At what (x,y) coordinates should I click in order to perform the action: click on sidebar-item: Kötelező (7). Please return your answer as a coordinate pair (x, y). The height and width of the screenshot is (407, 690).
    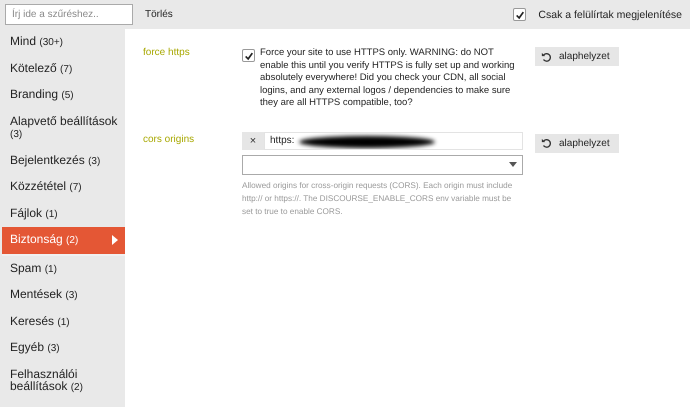
    Looking at the image, I should click on (63, 69).